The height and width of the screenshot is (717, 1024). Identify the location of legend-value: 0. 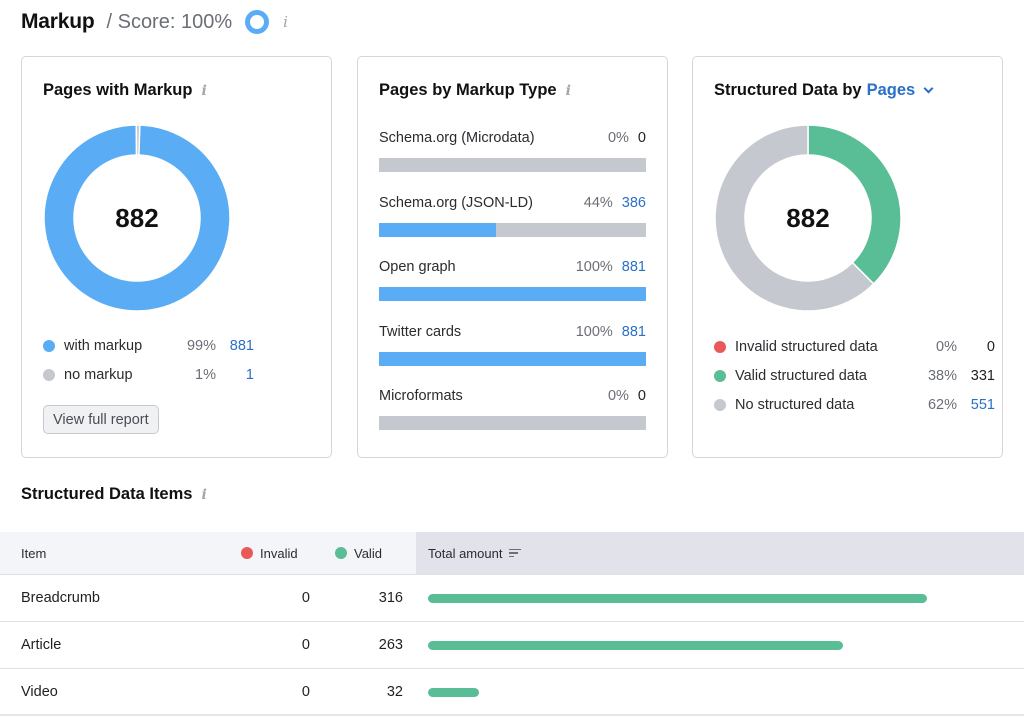
(990, 346).